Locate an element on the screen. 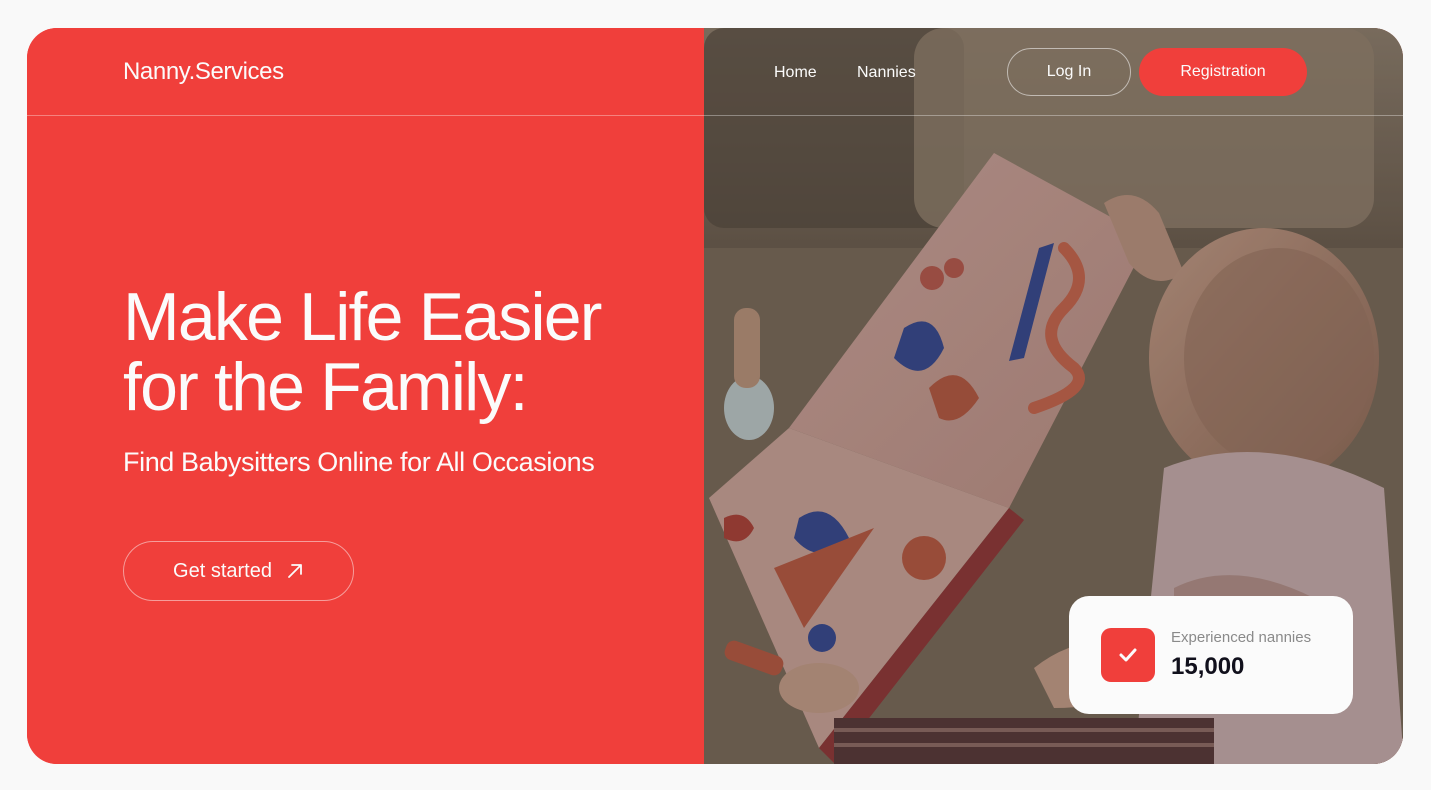 The width and height of the screenshot is (1431, 790). check-icon is located at coordinates (1128, 655).